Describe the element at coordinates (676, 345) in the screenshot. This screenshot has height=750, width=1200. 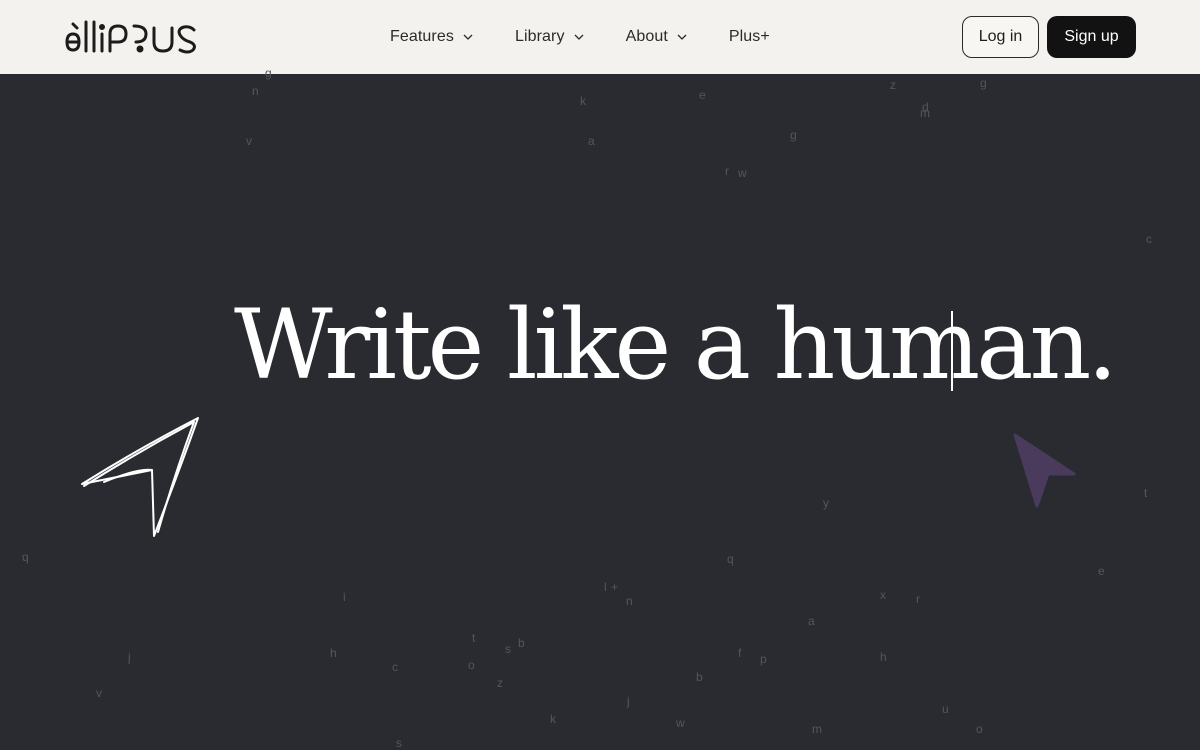
I see `hero-title: Write like a human.` at that location.